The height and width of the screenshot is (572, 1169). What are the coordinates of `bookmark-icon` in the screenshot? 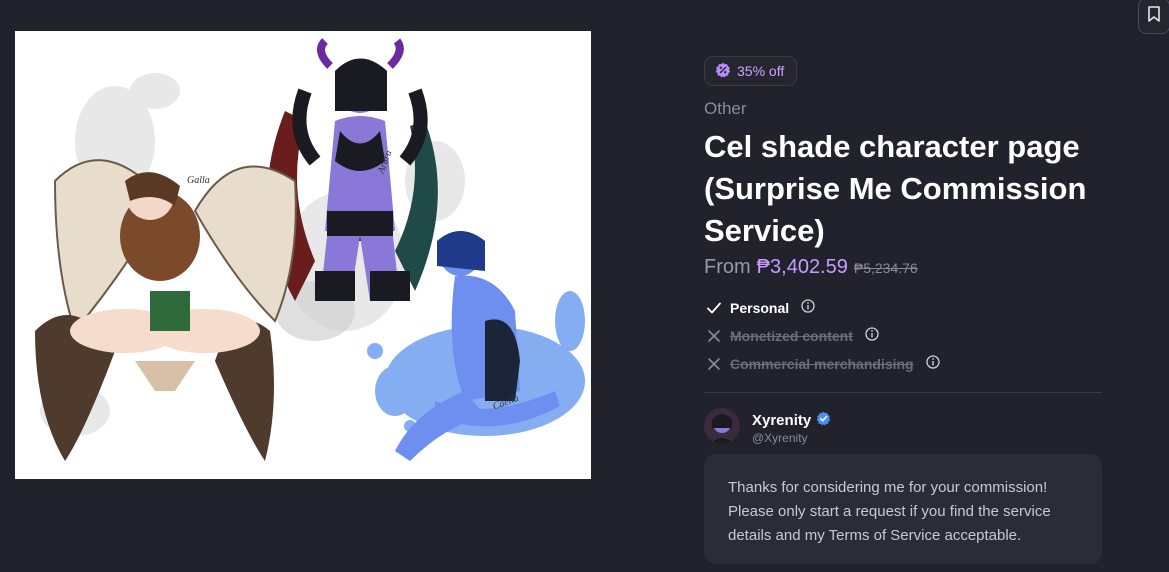 It's located at (1154, 16).